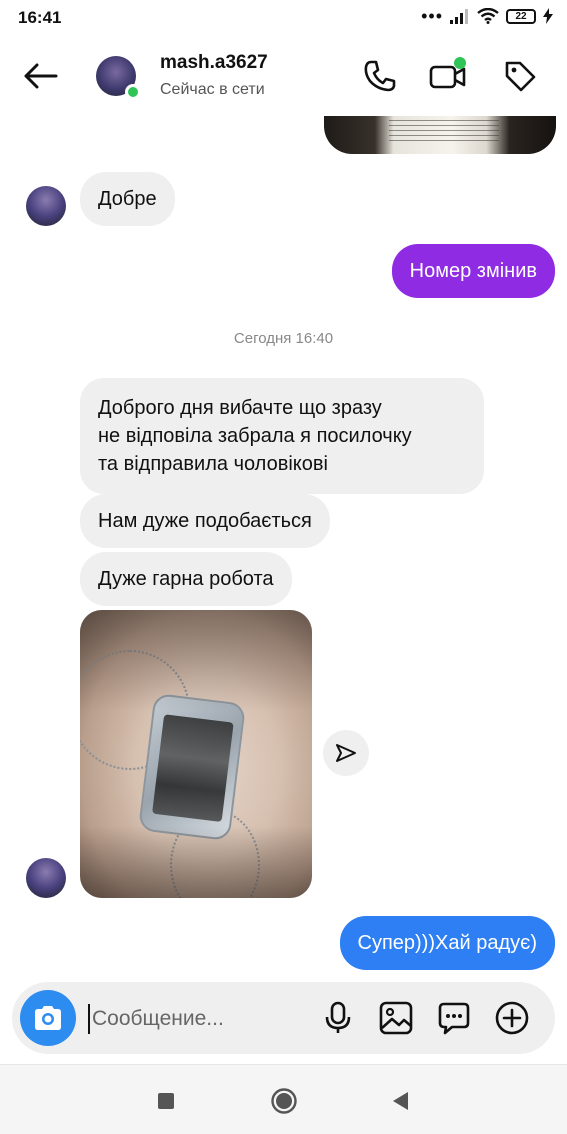  I want to click on video-active-dot, so click(460, 63).